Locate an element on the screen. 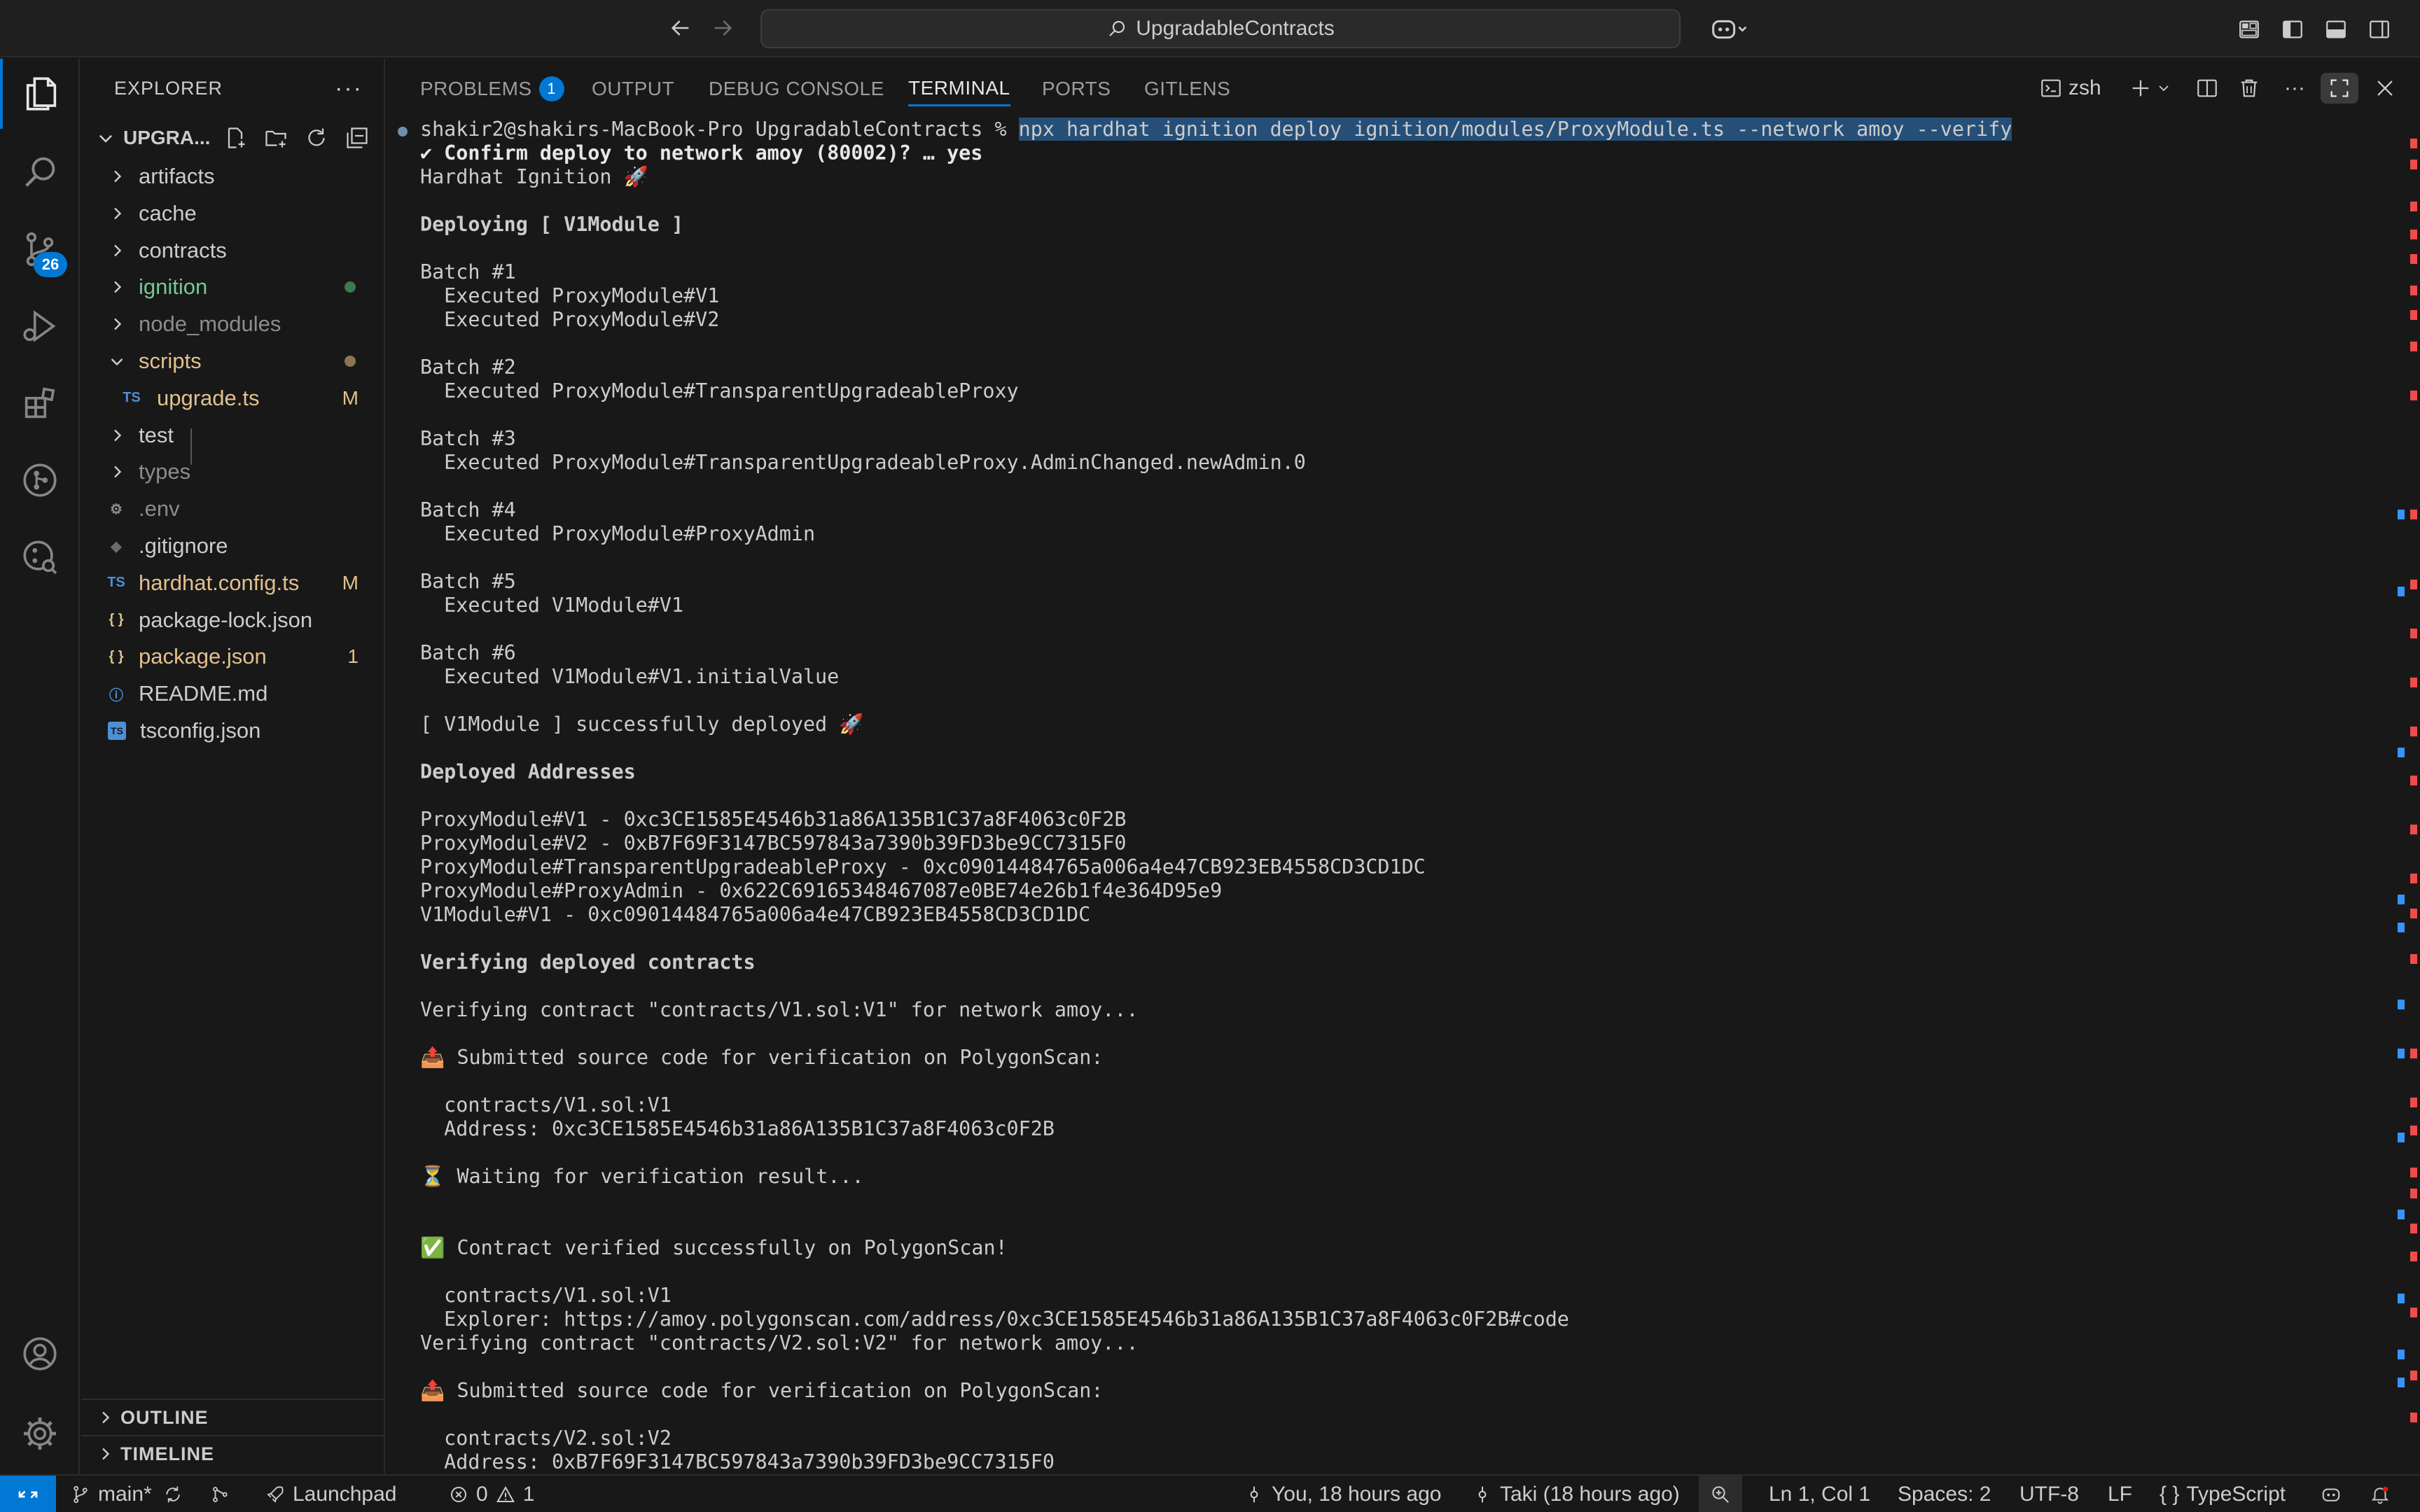 The image size is (2420, 1512). notifications-button is located at coordinates (2380, 1494).